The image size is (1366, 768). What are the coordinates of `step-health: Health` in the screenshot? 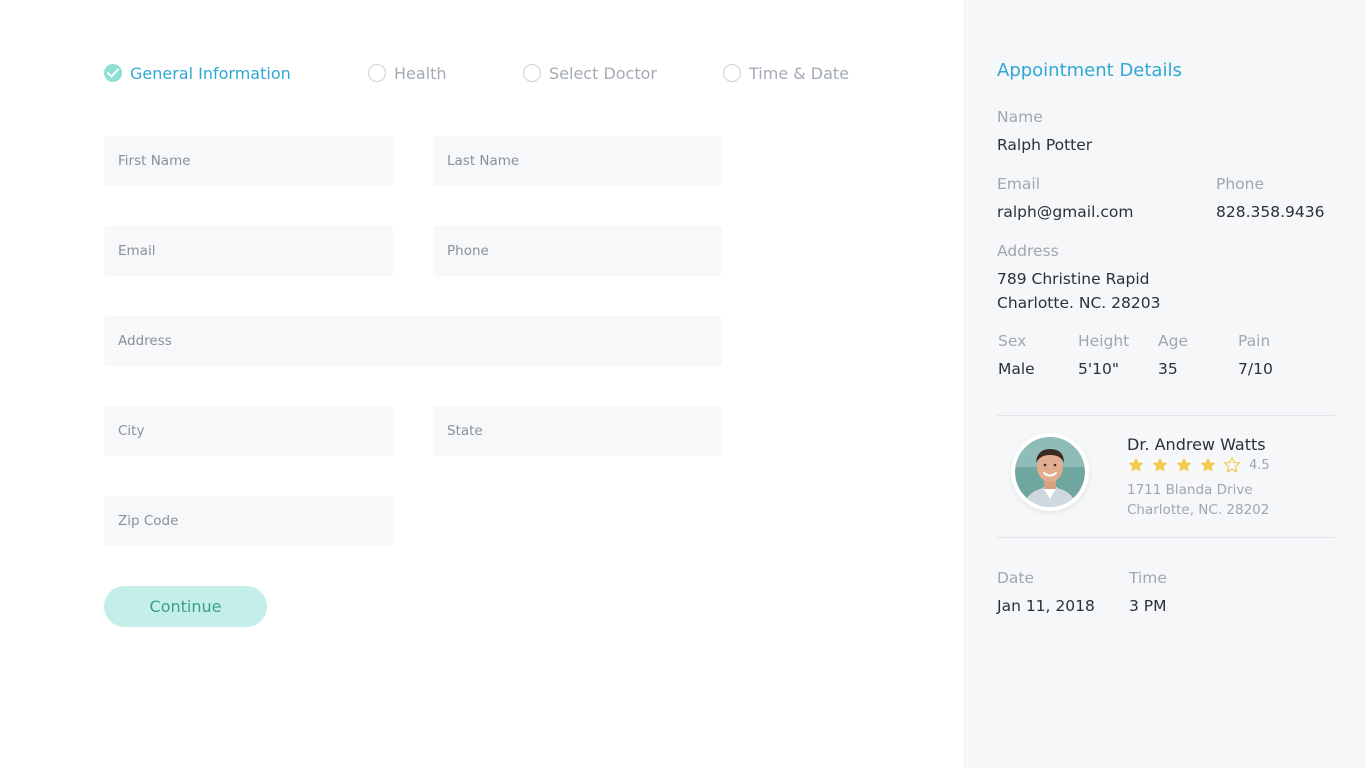 It's located at (407, 73).